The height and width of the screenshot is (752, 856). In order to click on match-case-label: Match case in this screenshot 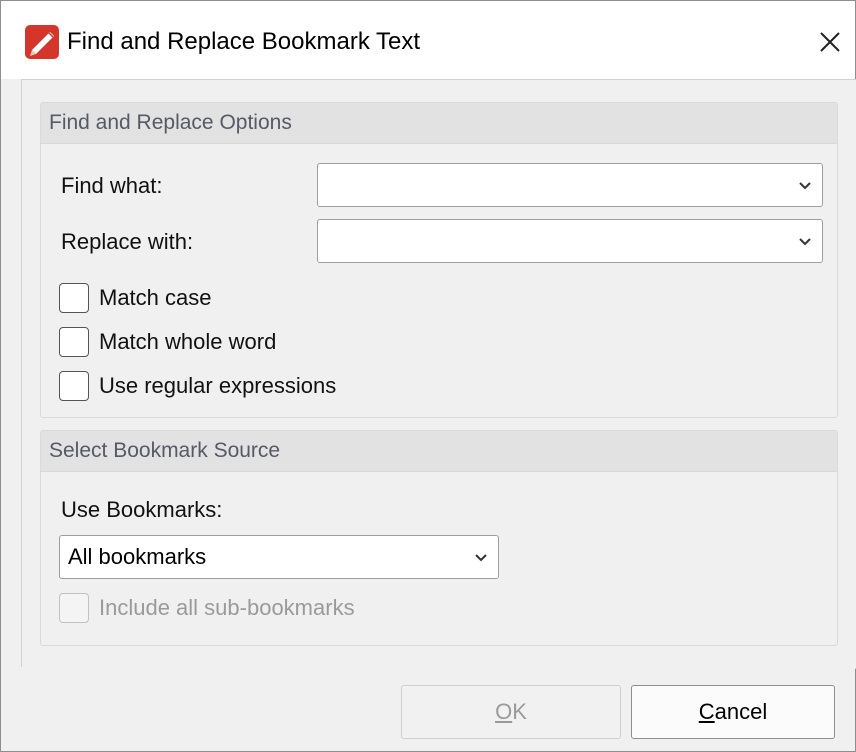, I will do `click(155, 298)`.